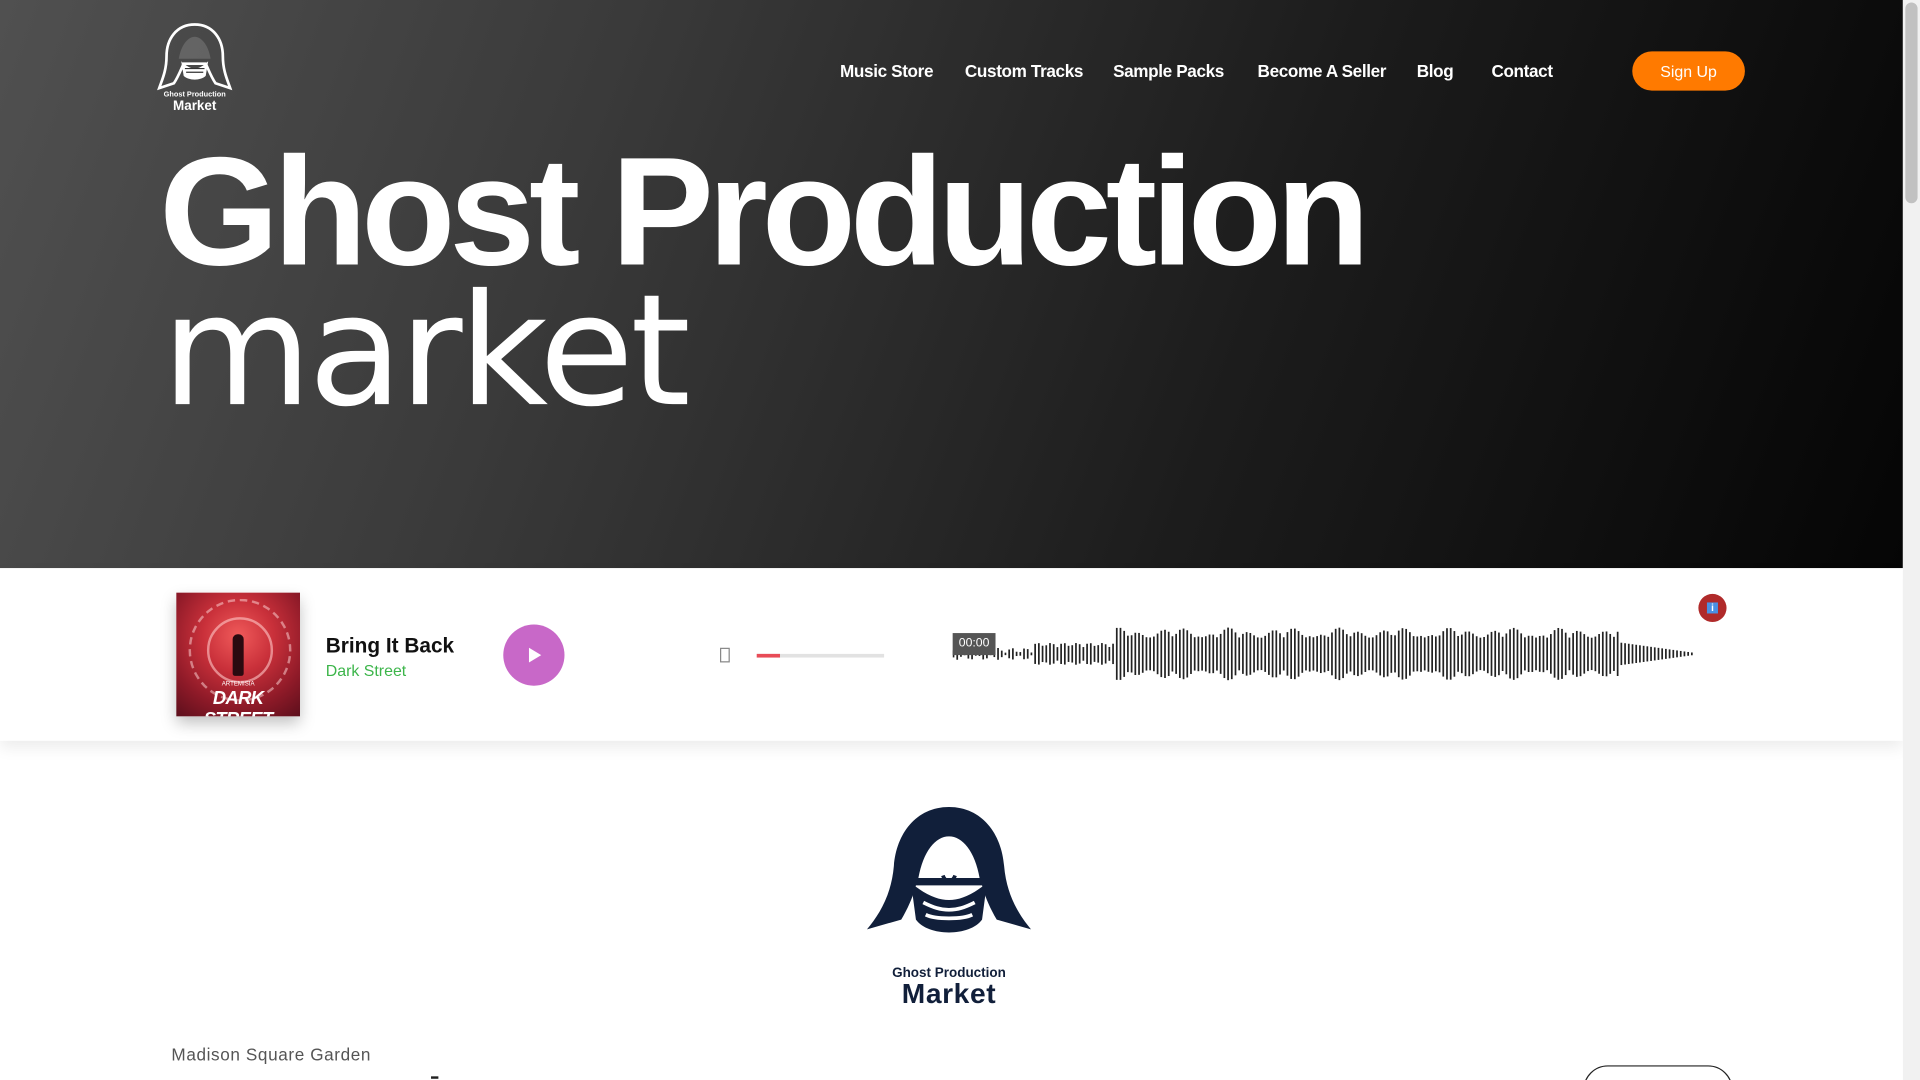 The image size is (1920, 1080). I want to click on volume-icon, so click(725, 655).